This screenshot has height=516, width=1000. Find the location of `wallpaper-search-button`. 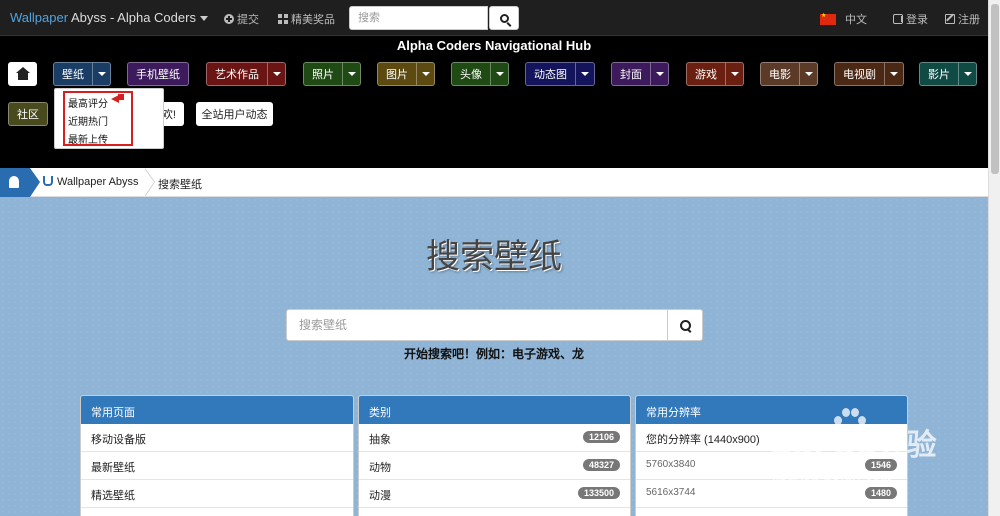

wallpaper-search-button is located at coordinates (685, 325).